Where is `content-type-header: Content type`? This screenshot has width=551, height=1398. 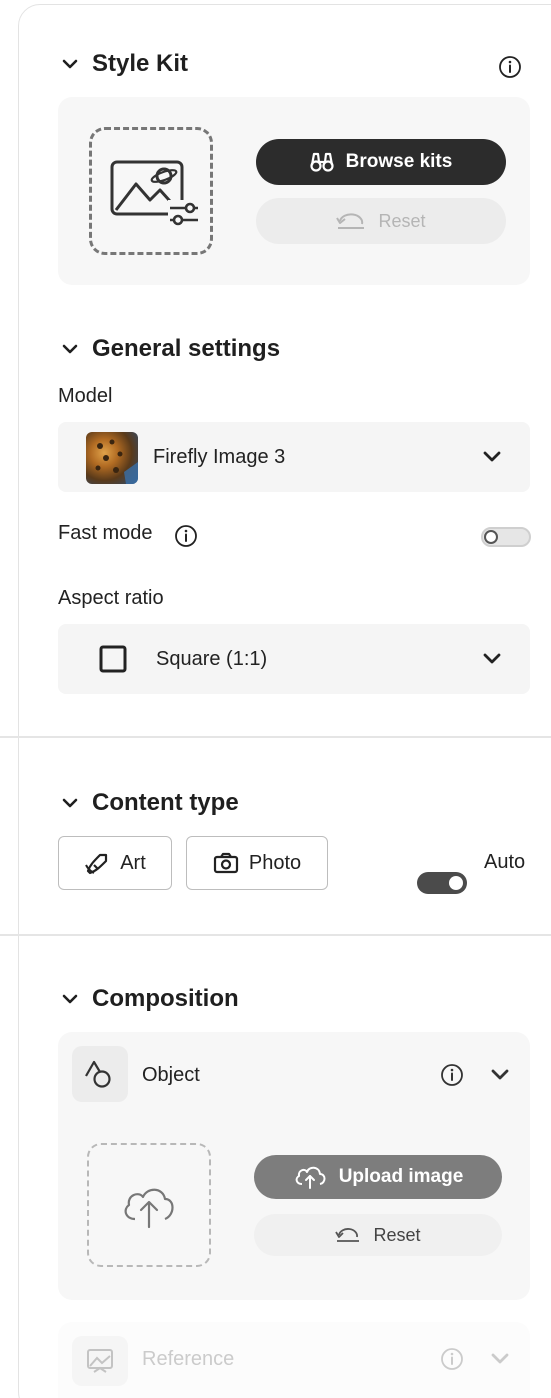
content-type-header: Content type is located at coordinates (150, 803).